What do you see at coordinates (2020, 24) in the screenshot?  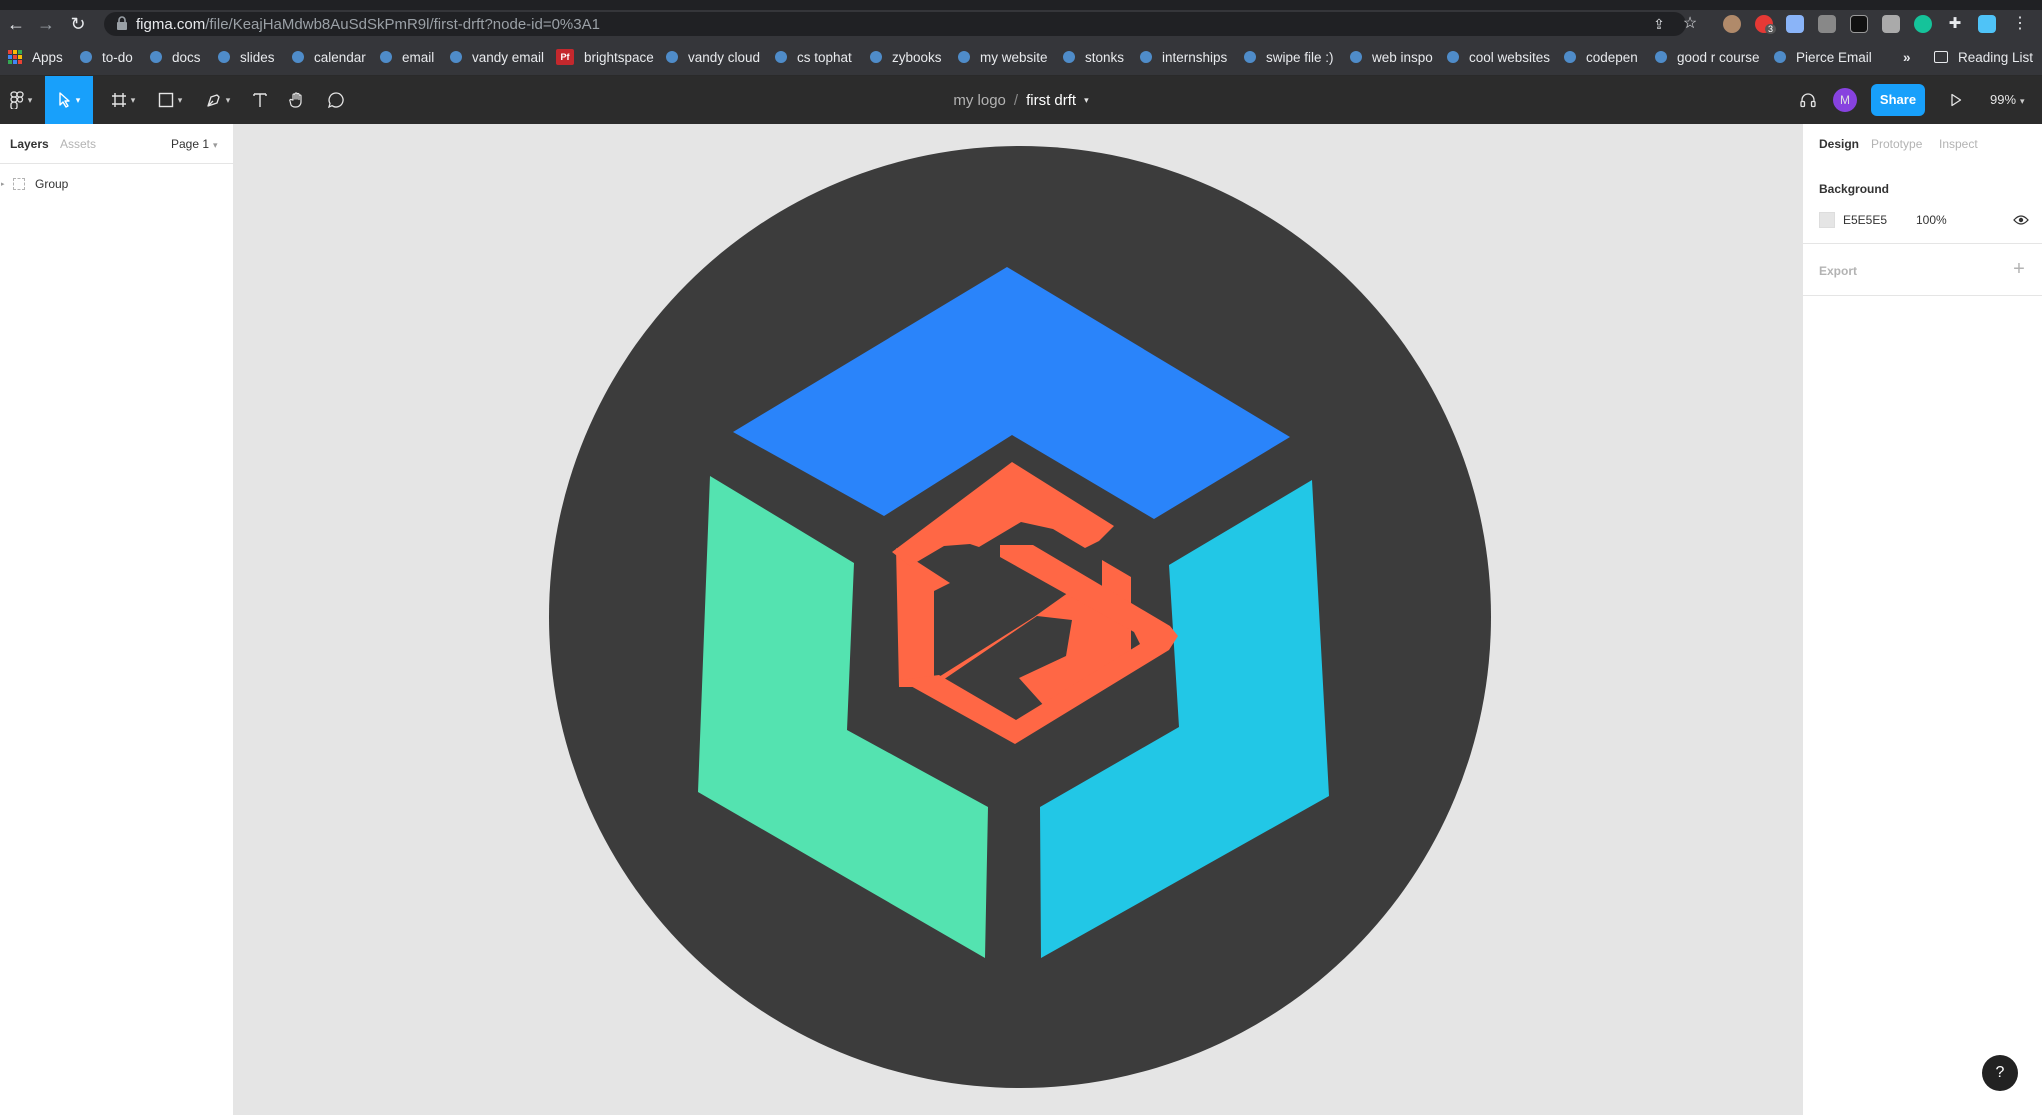 I see `kebab-menu-icon: ⋮` at bounding box center [2020, 24].